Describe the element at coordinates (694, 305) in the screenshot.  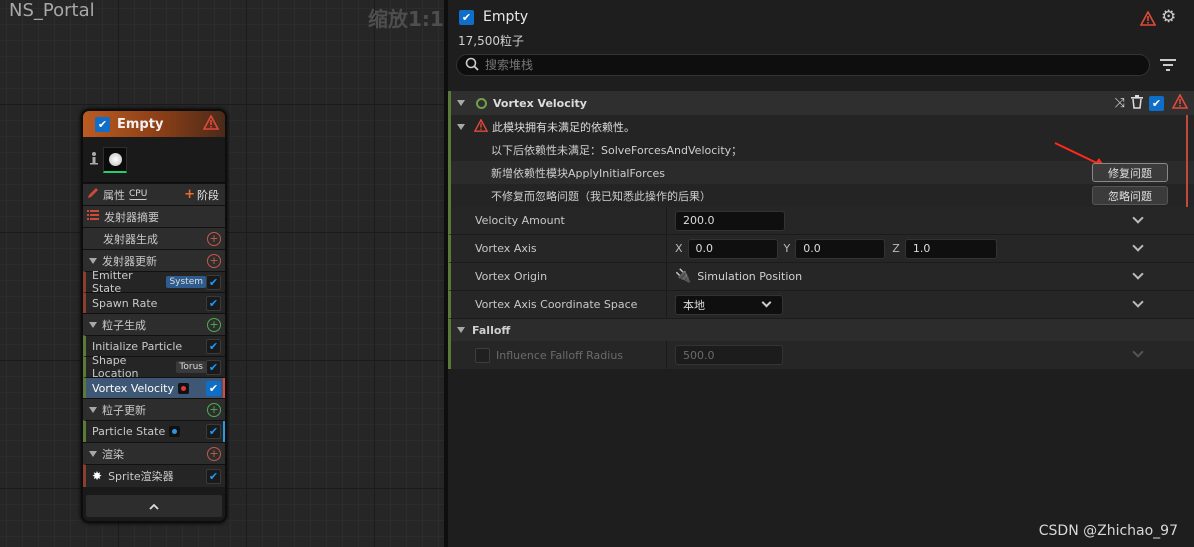
I see `coord-space-value: 本地` at that location.